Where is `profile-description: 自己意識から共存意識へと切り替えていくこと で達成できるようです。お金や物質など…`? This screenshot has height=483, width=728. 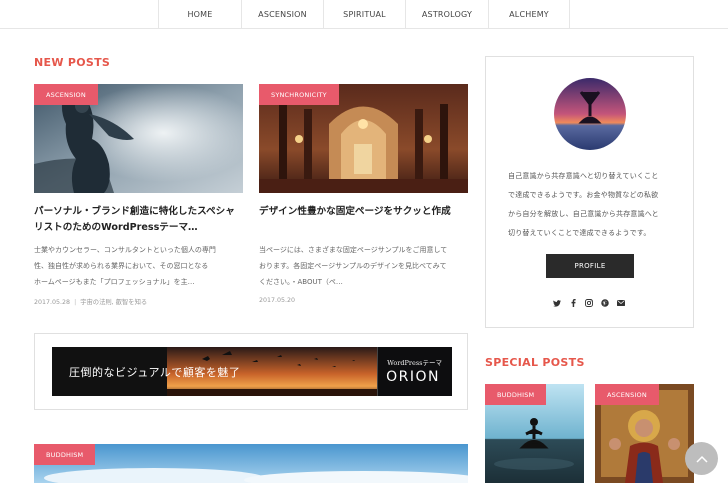
profile-description: 自己意識から共存意識へと切り替えていくこと で達成できるようです。お金や物質など… is located at coordinates (591, 205).